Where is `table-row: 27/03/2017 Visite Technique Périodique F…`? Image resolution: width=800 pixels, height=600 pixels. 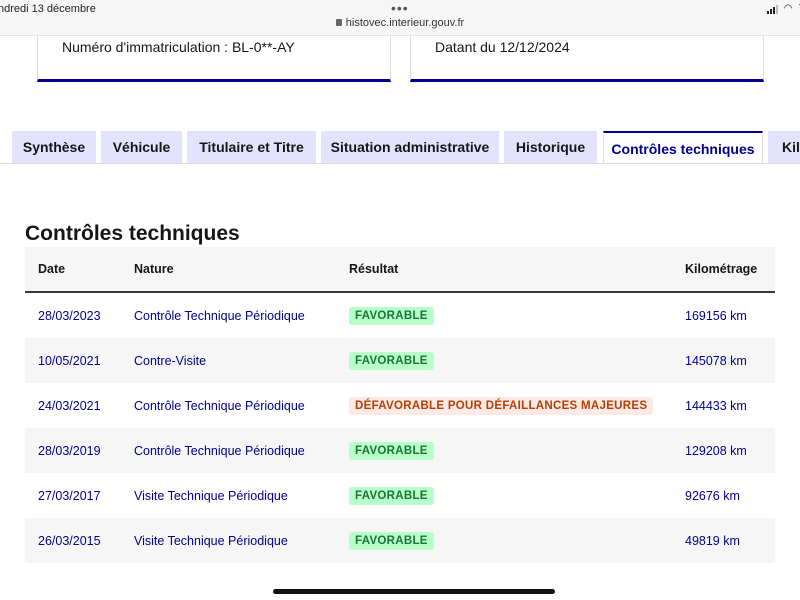 table-row: 27/03/2017 Visite Technique Périodique F… is located at coordinates (400, 495).